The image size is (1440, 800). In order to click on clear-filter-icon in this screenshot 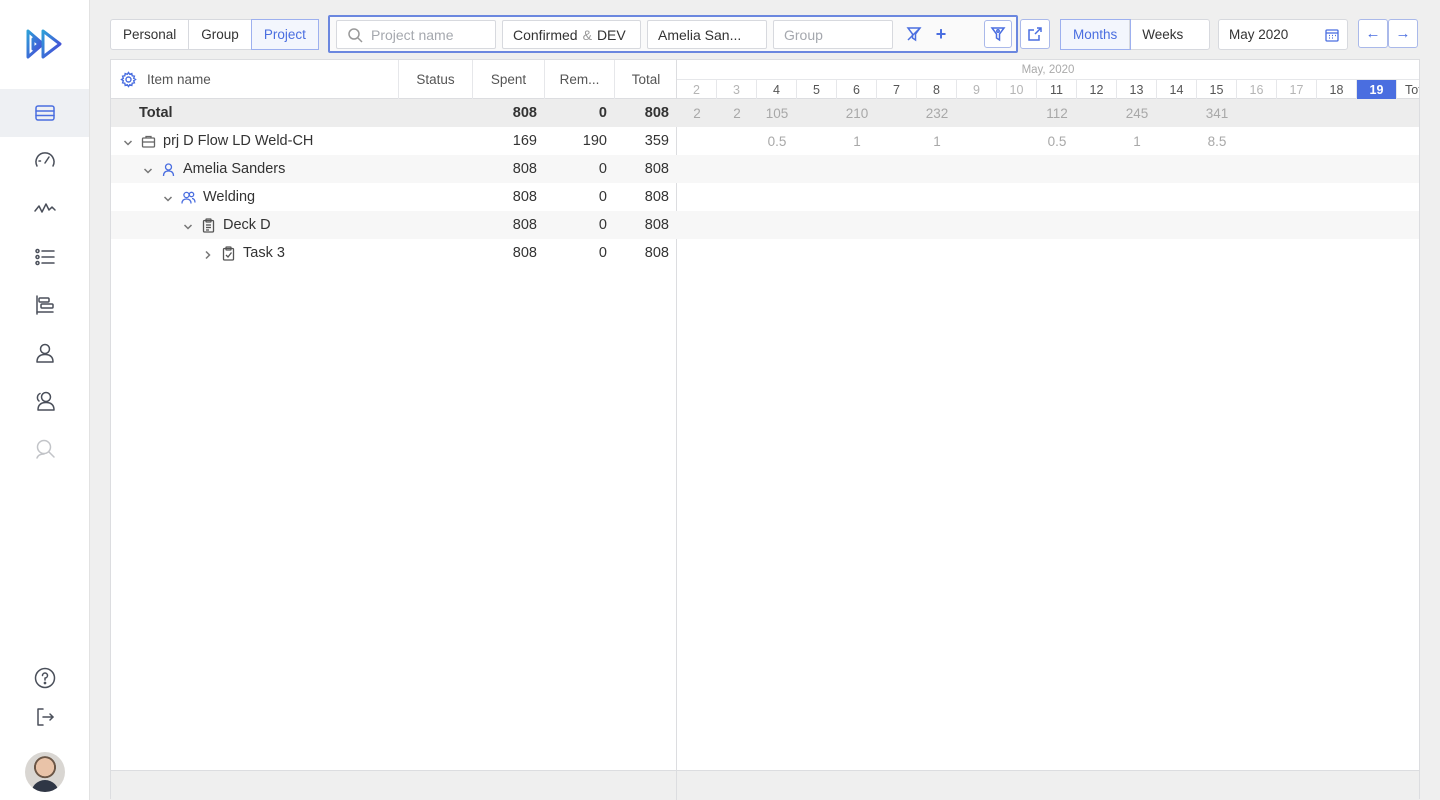, I will do `click(914, 34)`.